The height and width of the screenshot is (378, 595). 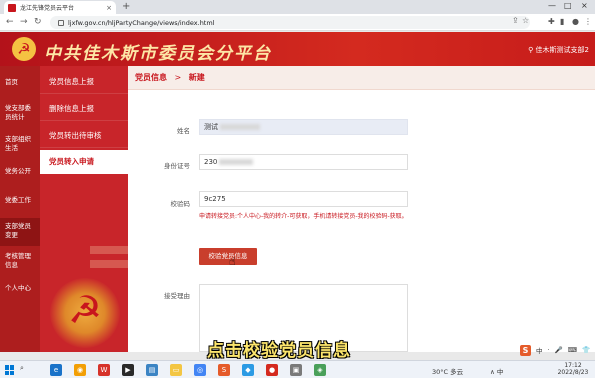 I want to click on taskbar-app-app12-icon: ◈, so click(x=320, y=370).